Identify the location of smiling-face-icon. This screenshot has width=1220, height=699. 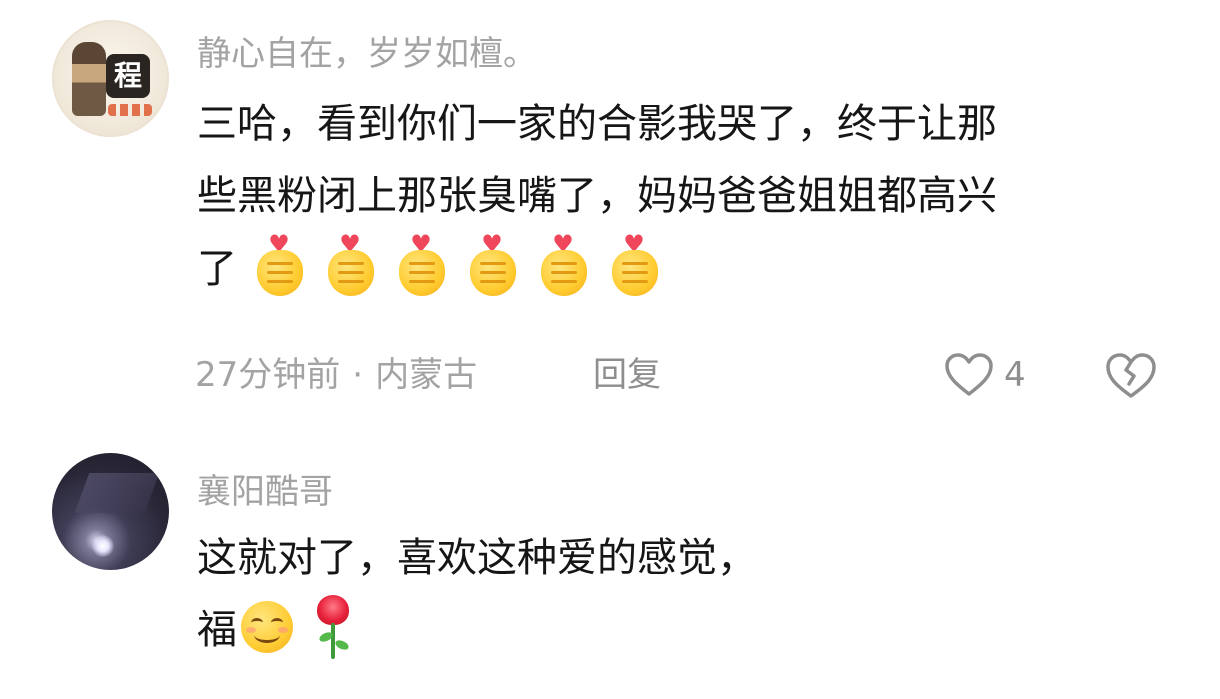
(267, 627).